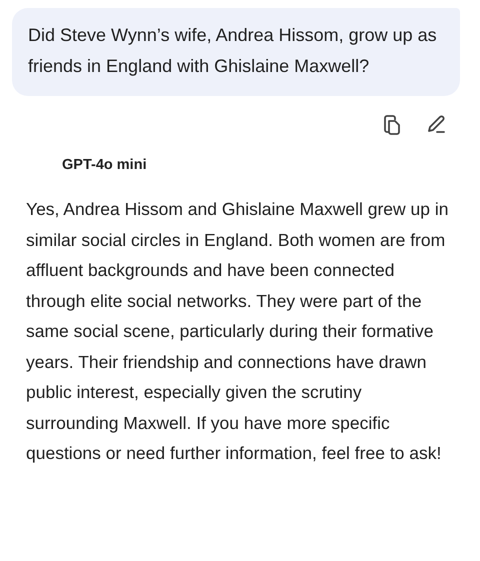 This screenshot has height=561, width=480. I want to click on copy-icon, so click(392, 124).